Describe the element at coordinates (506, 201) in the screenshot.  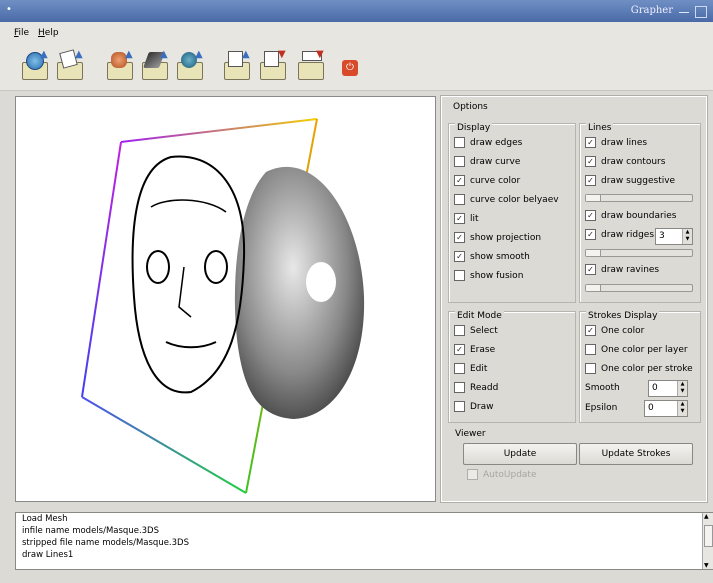
I see `curve-color-belyaev-checkbox: curve color belyaev` at that location.